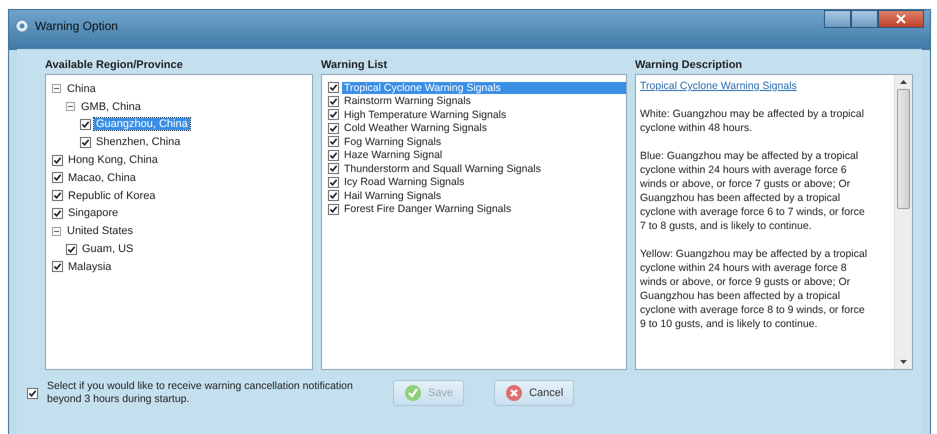 Image resolution: width=937 pixels, height=434 pixels. I want to click on description-link: Tropical Cyclone Warning Signals, so click(718, 86).